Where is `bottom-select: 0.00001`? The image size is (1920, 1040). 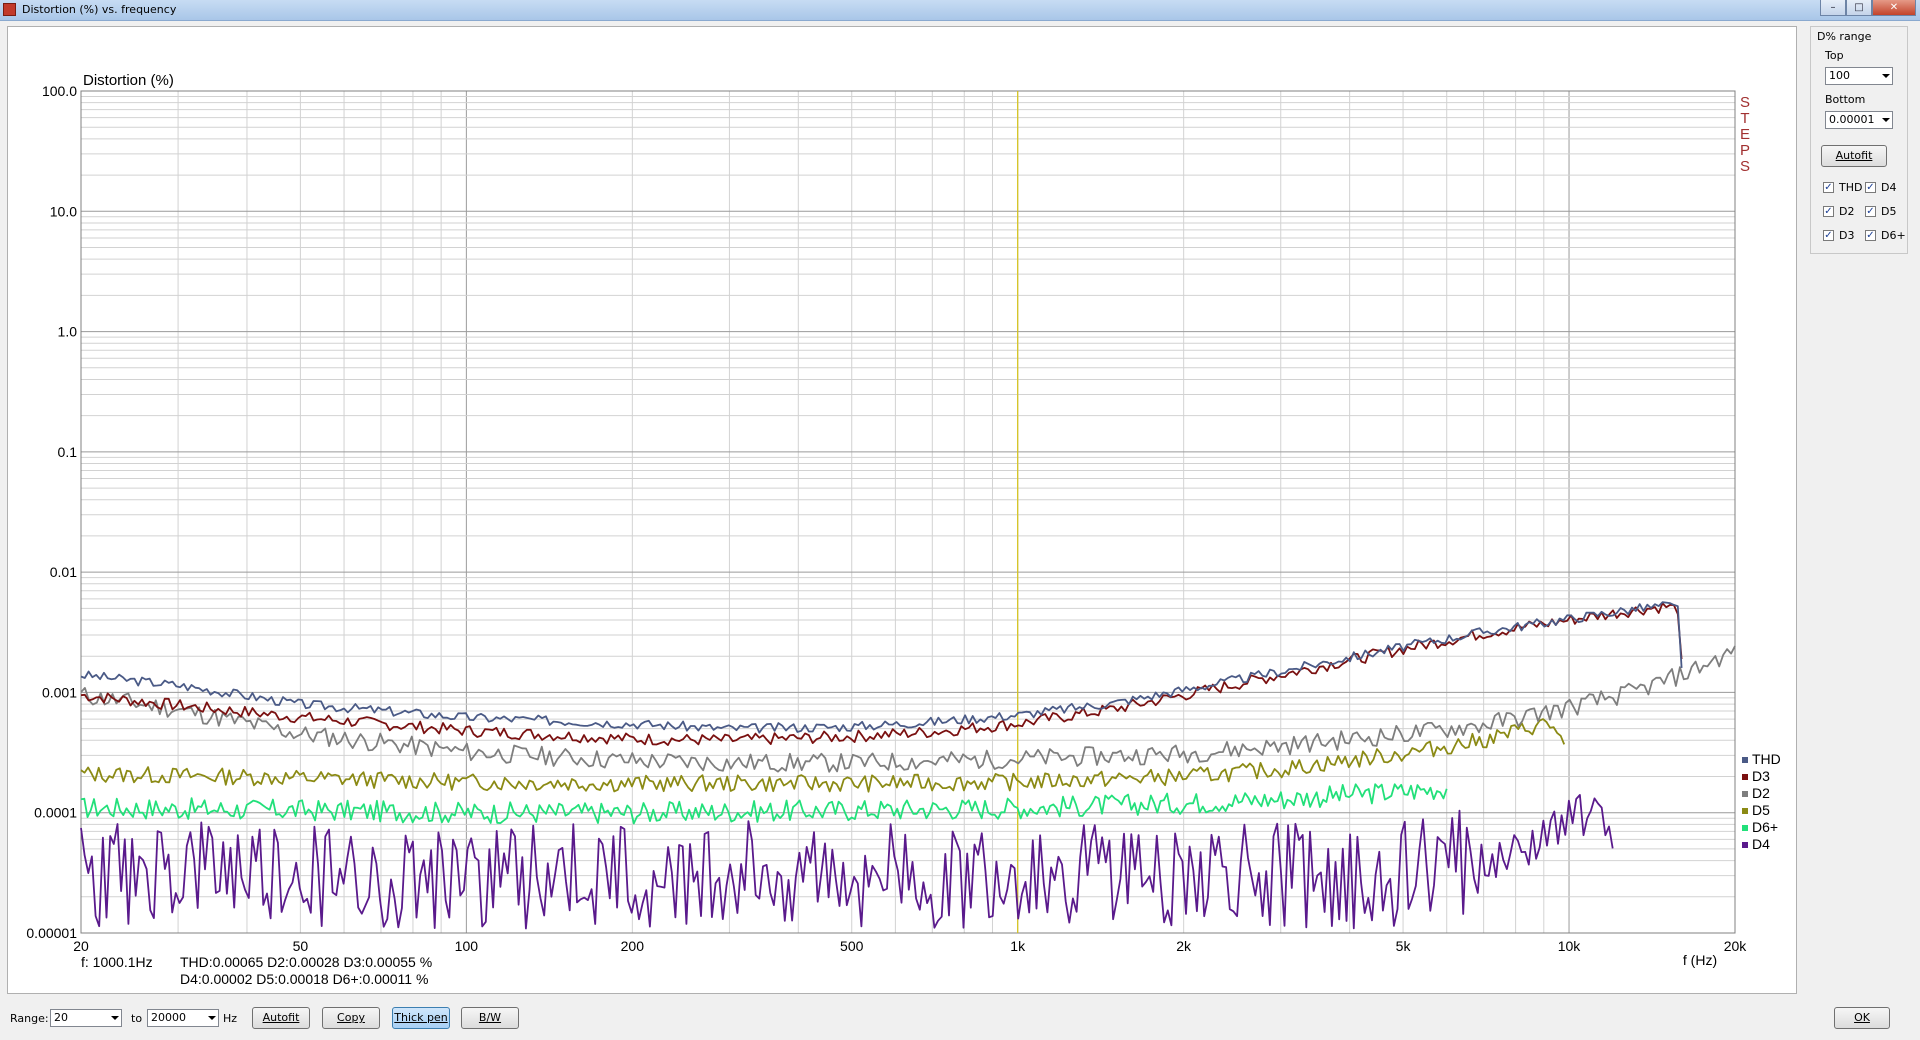 bottom-select: 0.00001 is located at coordinates (1859, 120).